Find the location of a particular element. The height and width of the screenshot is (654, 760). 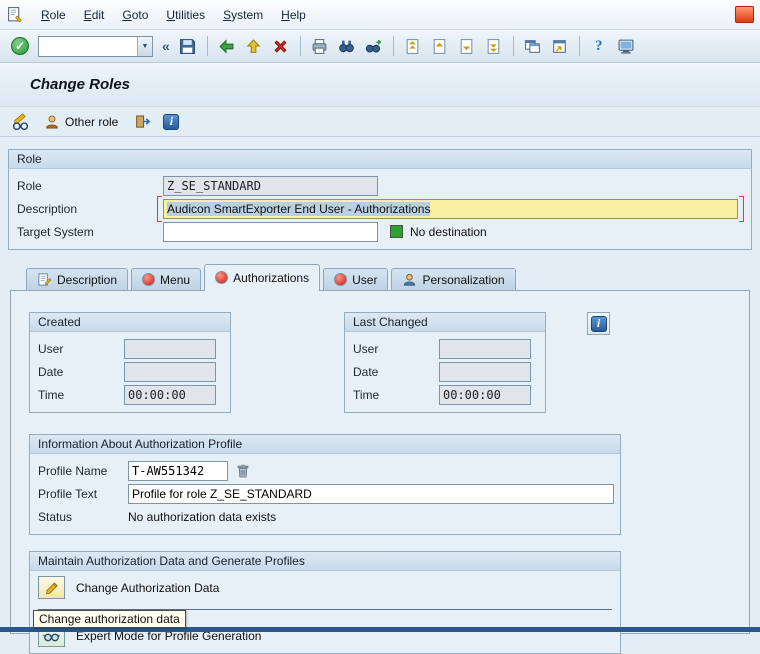

application-toolbar: Other role i is located at coordinates (380, 122).